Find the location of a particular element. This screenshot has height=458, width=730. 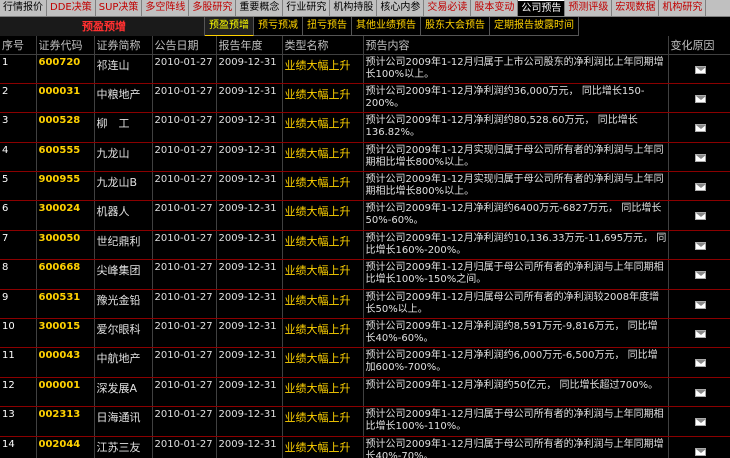

cell-code: 900955 is located at coordinates (65, 186).